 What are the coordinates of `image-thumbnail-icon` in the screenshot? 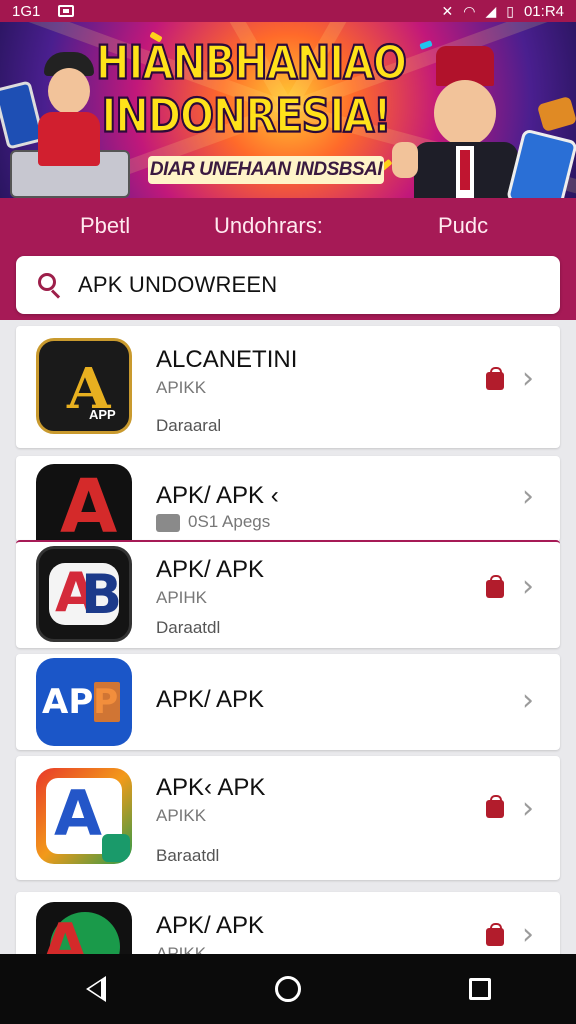 It's located at (168, 522).